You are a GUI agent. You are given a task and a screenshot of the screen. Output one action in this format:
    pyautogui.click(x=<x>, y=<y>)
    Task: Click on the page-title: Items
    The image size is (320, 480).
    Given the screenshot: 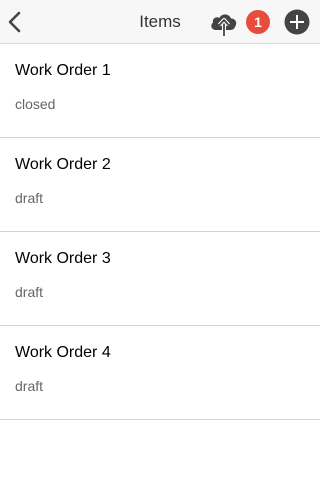 What is the action you would take?
    pyautogui.click(x=160, y=21)
    